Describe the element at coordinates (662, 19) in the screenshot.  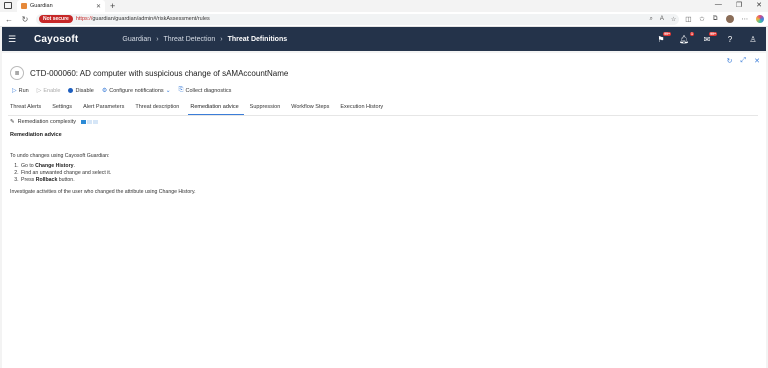
I see `read-aloud-icon: A` at that location.